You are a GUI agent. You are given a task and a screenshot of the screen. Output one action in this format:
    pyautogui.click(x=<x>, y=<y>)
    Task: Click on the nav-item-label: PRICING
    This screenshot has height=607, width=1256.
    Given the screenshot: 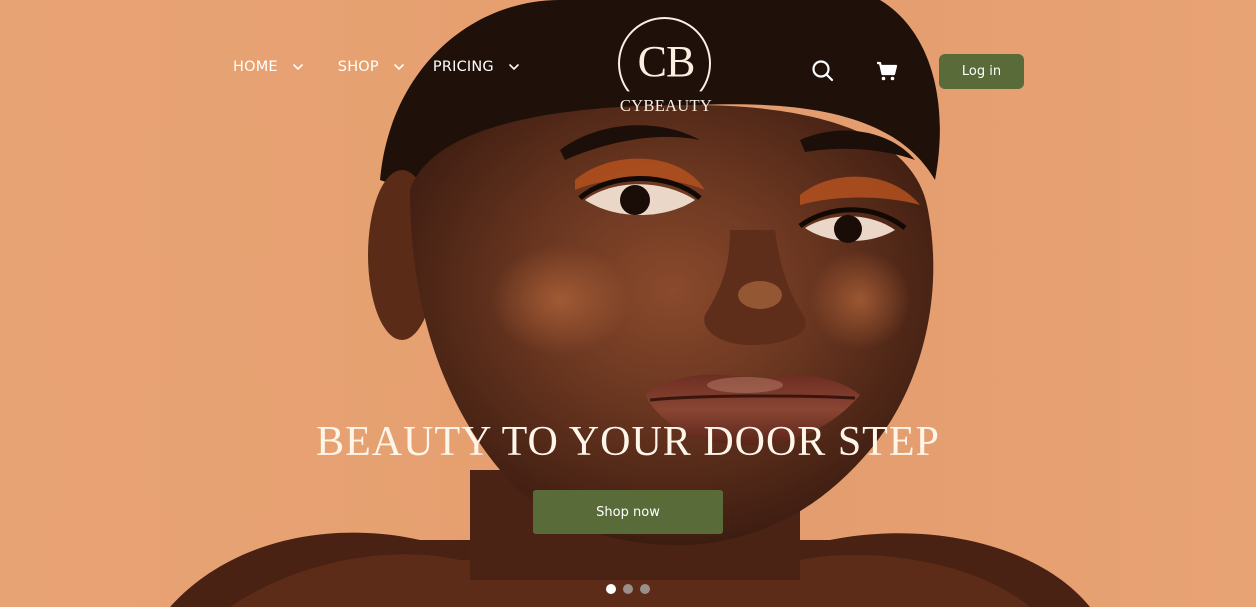 What is the action you would take?
    pyautogui.click(x=463, y=67)
    